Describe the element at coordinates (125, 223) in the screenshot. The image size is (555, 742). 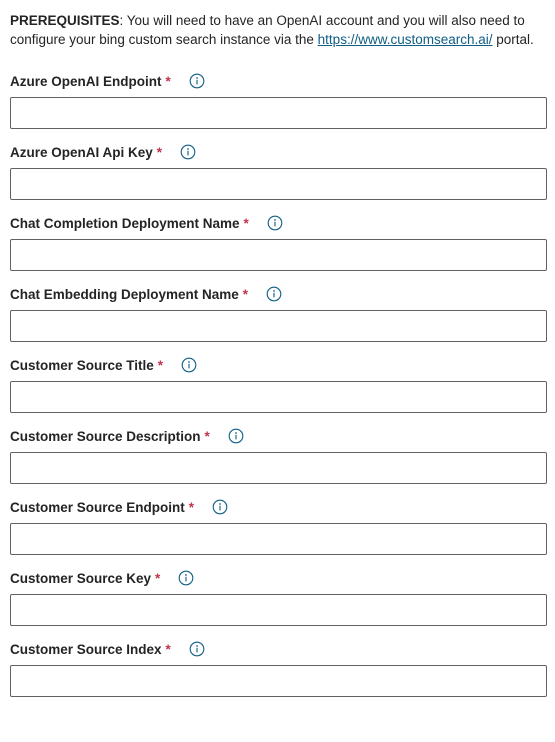
I see `field-label: Chat Completion Deployment Name` at that location.